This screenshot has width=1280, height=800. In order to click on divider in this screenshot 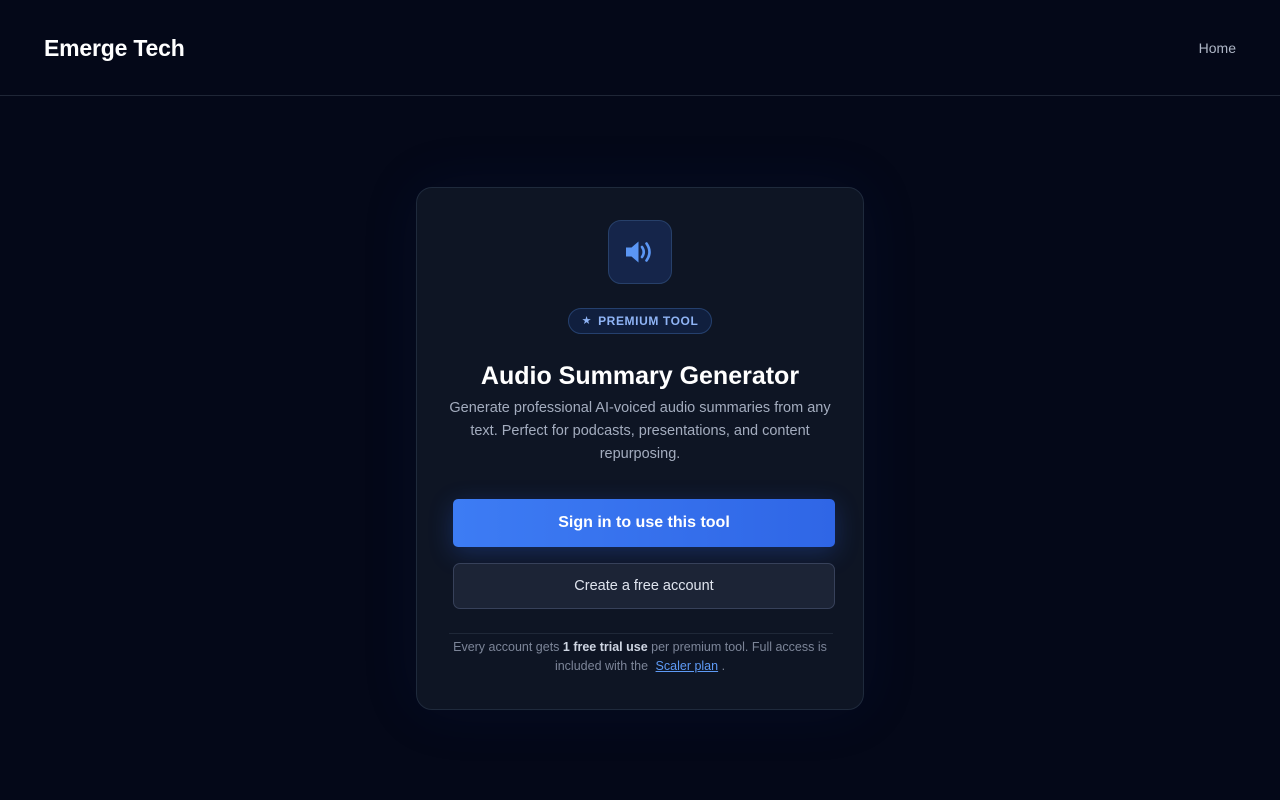, I will do `click(641, 633)`.